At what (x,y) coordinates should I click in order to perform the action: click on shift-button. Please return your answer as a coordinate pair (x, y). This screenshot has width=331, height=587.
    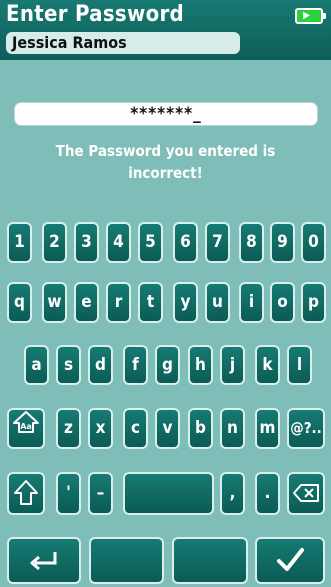
    Looking at the image, I should click on (26, 493).